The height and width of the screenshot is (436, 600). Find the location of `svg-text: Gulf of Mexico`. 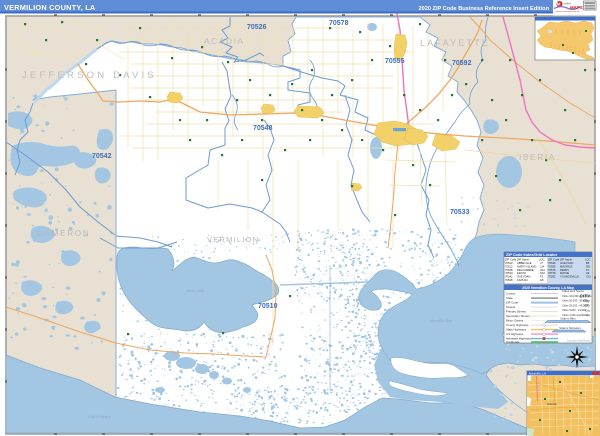

svg-text: Gulf of Mexico is located at coordinates (99, 417).